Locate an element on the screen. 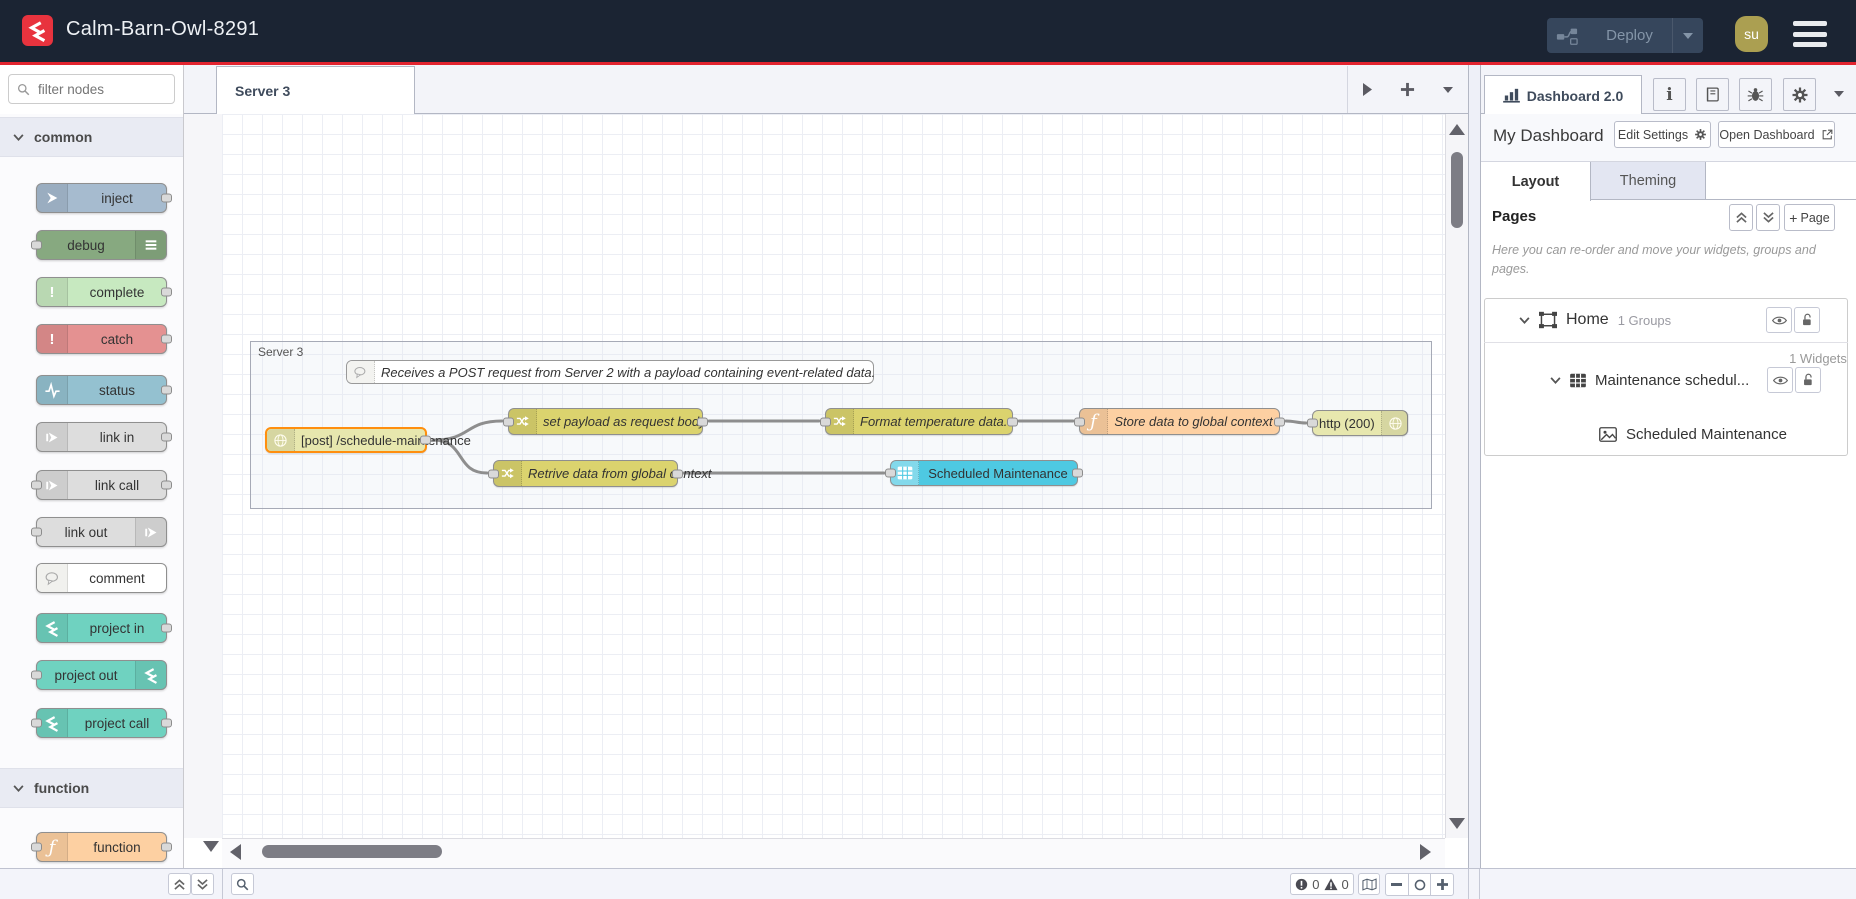 This screenshot has width=1856, height=899. group-lock-button is located at coordinates (1808, 380).